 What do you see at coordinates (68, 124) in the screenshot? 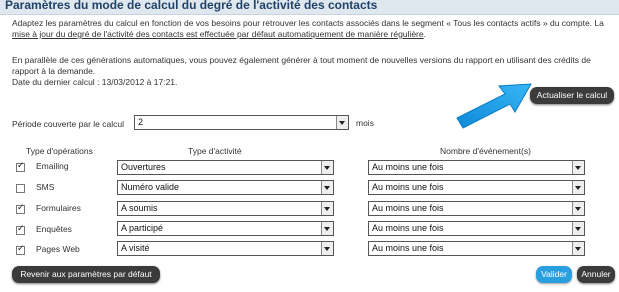
I see `period-label: Période couverte par le calcul` at bounding box center [68, 124].